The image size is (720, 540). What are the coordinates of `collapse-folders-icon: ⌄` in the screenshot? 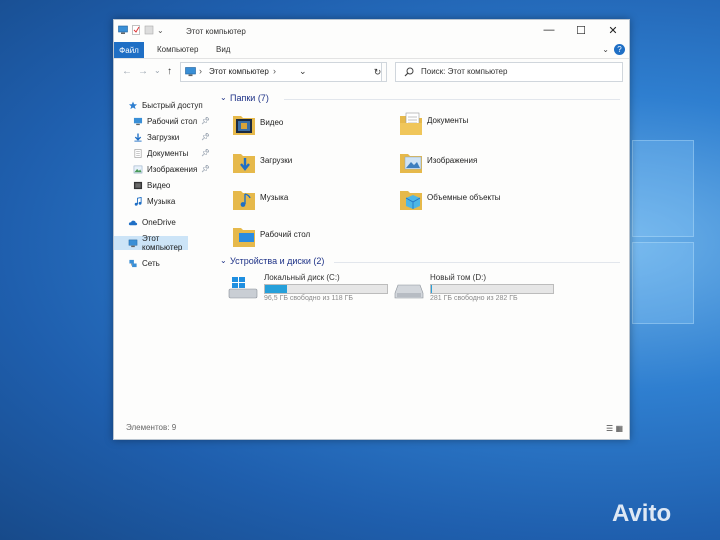 It's located at (223, 97).